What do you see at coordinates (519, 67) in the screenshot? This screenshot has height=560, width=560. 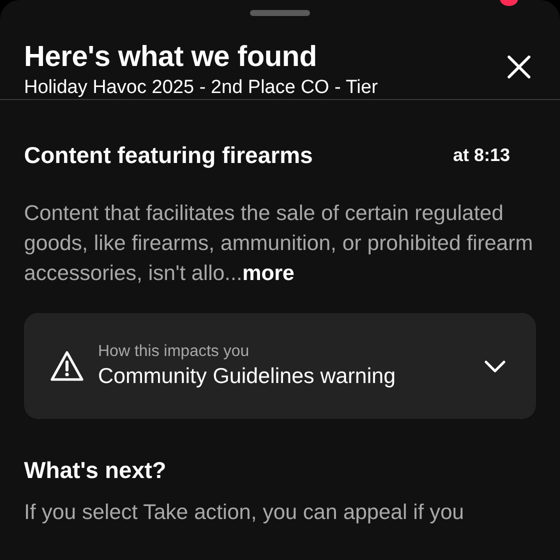 I see `close-icon` at bounding box center [519, 67].